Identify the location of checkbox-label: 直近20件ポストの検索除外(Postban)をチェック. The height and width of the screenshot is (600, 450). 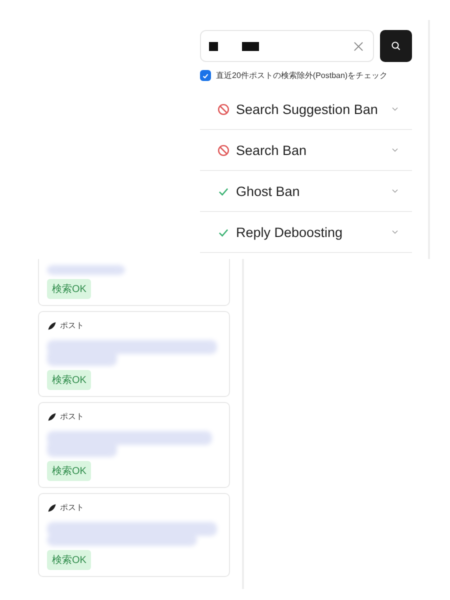
(302, 75).